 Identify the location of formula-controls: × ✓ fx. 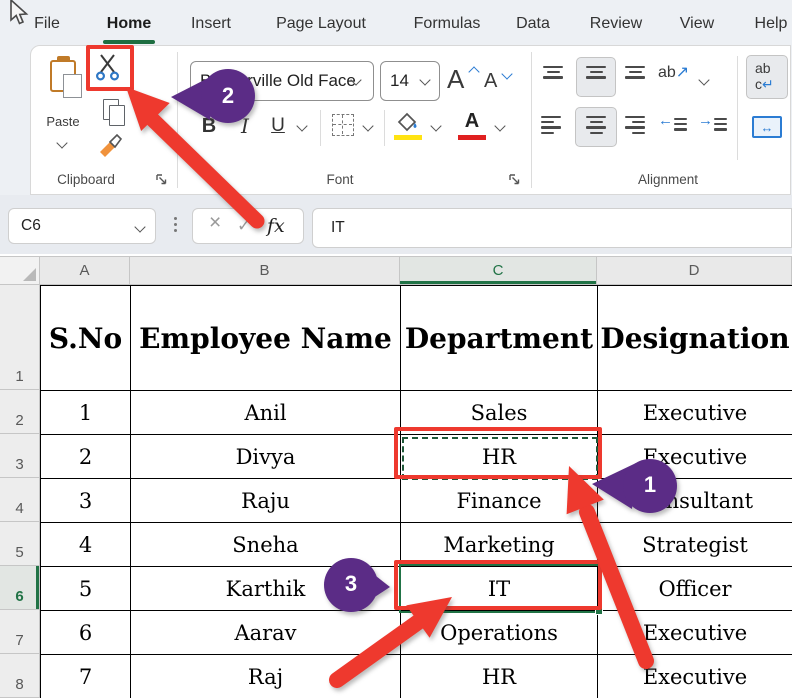
(248, 226).